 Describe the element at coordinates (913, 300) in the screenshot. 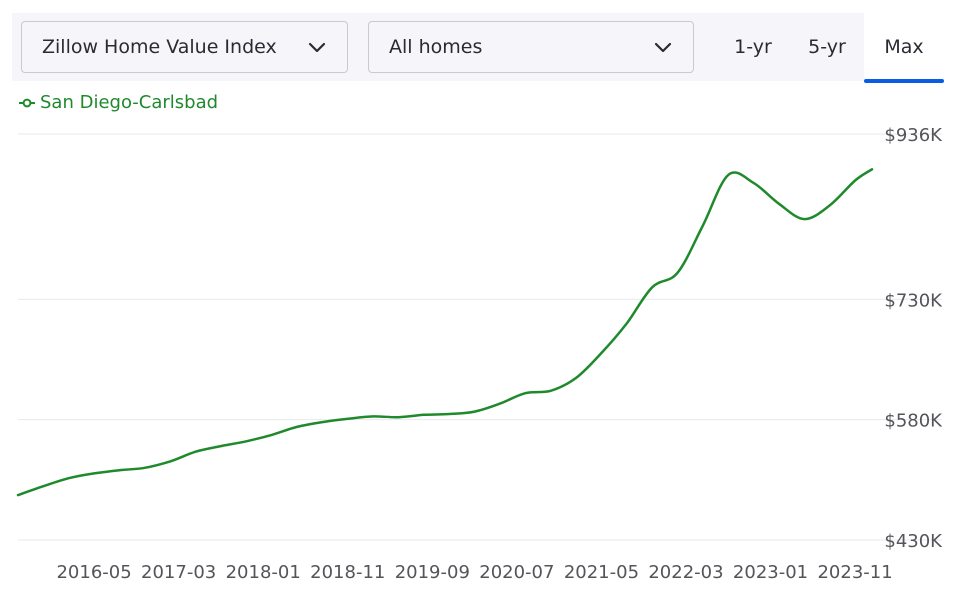

I see `y-tick-label: $730K` at that location.